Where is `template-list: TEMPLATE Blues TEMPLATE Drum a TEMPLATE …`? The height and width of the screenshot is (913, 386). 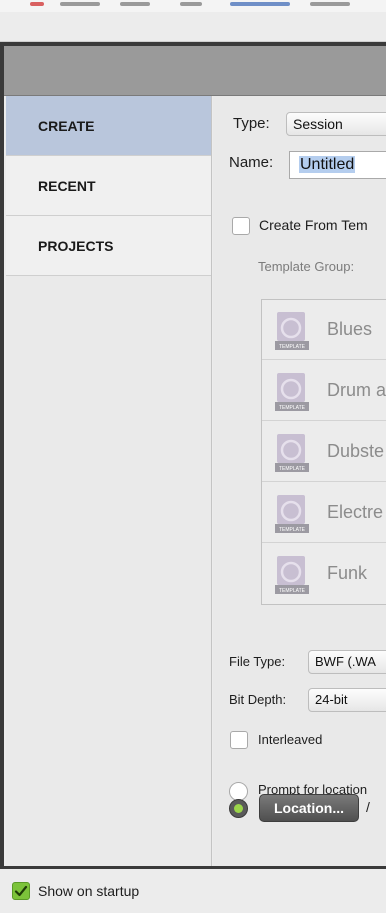
template-list: TEMPLATE Blues TEMPLATE Drum a TEMPLATE … is located at coordinates (323, 452).